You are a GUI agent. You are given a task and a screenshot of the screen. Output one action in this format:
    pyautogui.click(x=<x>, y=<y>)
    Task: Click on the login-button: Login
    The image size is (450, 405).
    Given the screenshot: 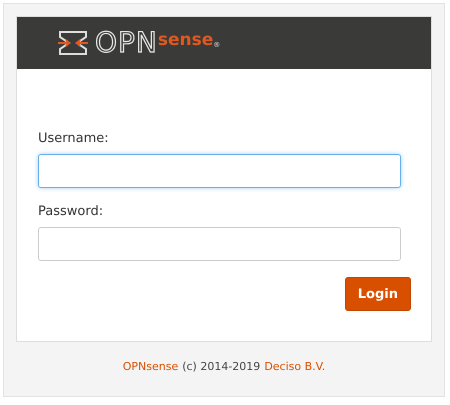 What is the action you would take?
    pyautogui.click(x=377, y=294)
    